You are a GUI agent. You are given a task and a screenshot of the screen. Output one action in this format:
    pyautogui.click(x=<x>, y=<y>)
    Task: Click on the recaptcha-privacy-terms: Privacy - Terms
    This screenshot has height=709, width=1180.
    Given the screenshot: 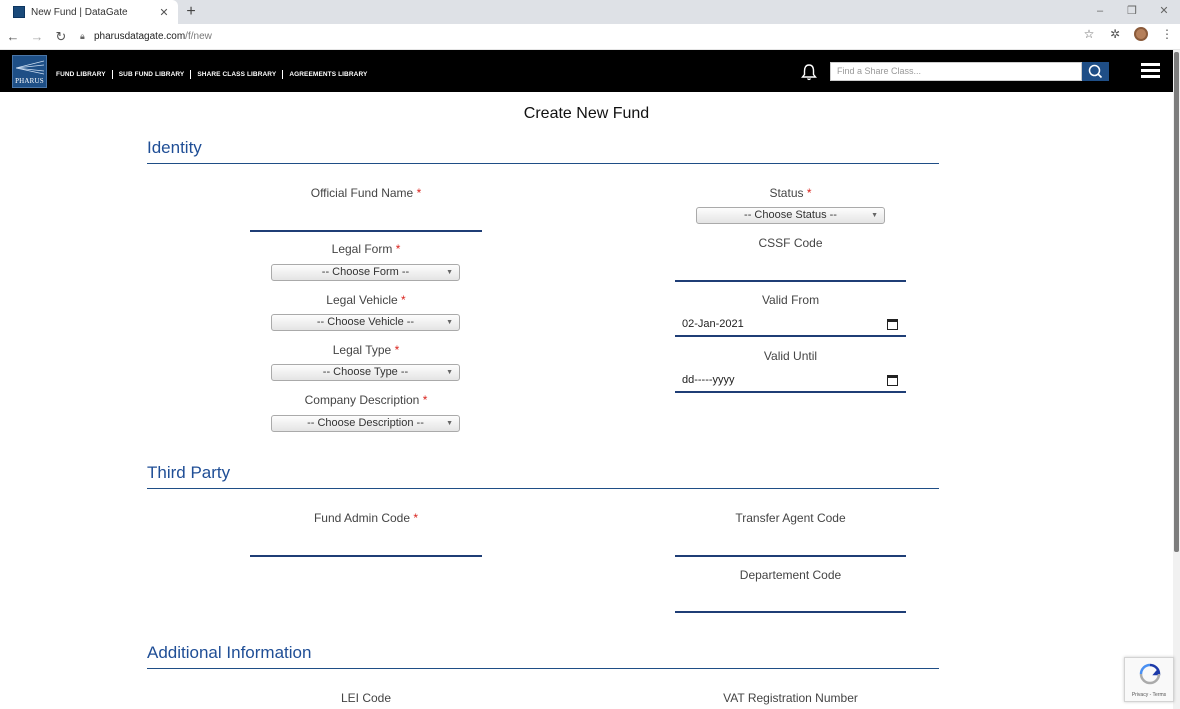 What is the action you would take?
    pyautogui.click(x=1149, y=695)
    